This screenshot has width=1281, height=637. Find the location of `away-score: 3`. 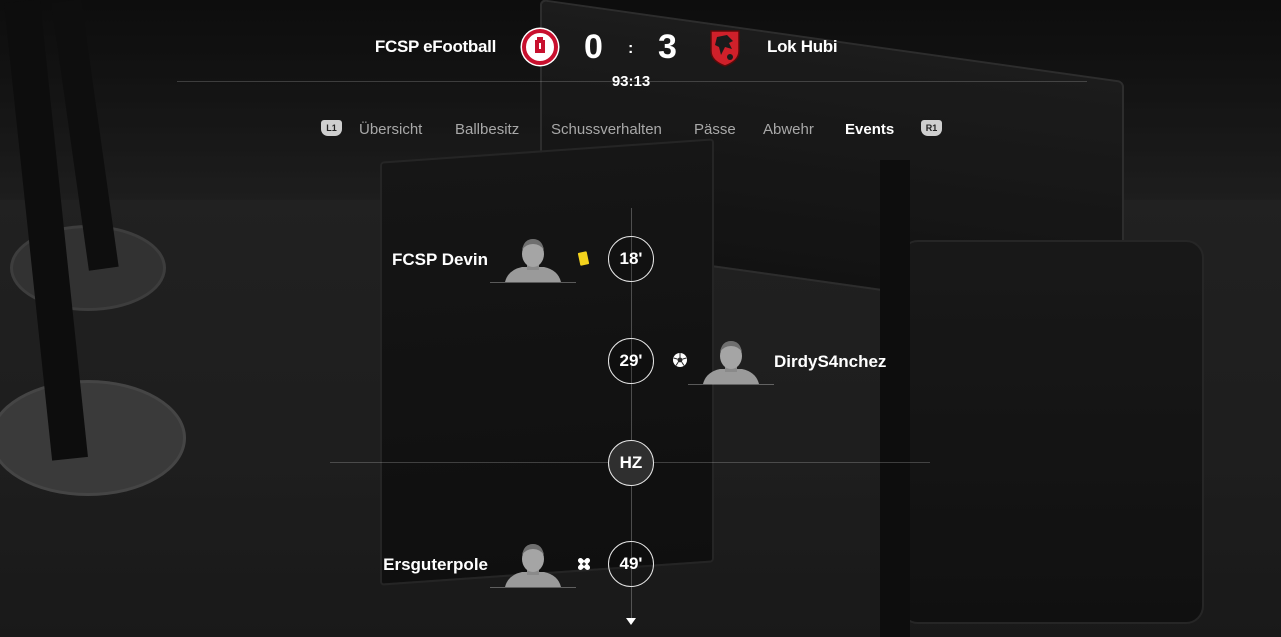

away-score: 3 is located at coordinates (667, 47).